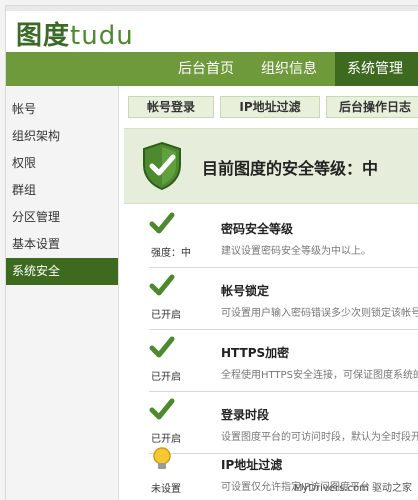 The height and width of the screenshot is (500, 418). Describe the element at coordinates (352, 488) in the screenshot. I see `watermark: MyDrivers.com 驱动之家` at that location.